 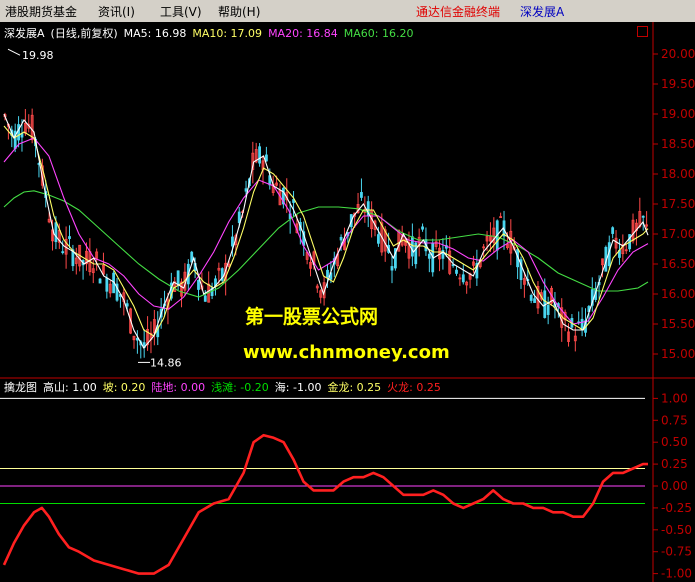 I want to click on header-value-0: 深发展A, so click(x=24, y=33).